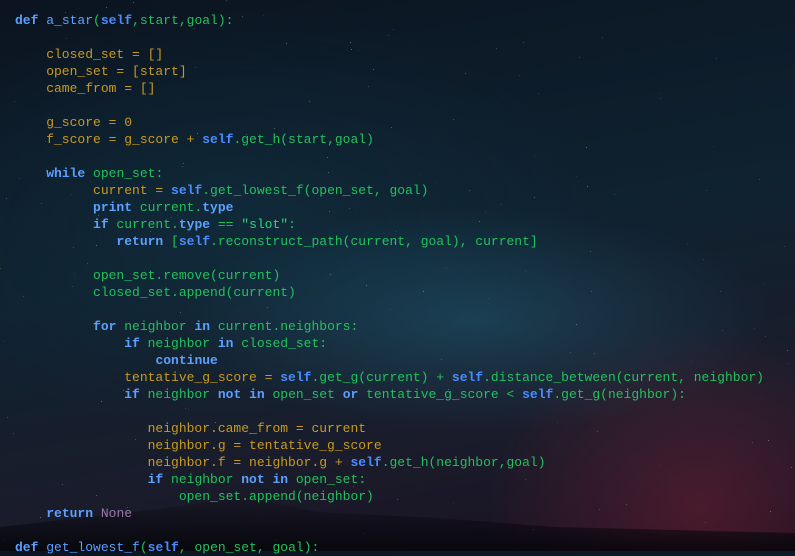 The width and height of the screenshot is (795, 556). I want to click on code-token: closed_set = [], so click(89, 54).